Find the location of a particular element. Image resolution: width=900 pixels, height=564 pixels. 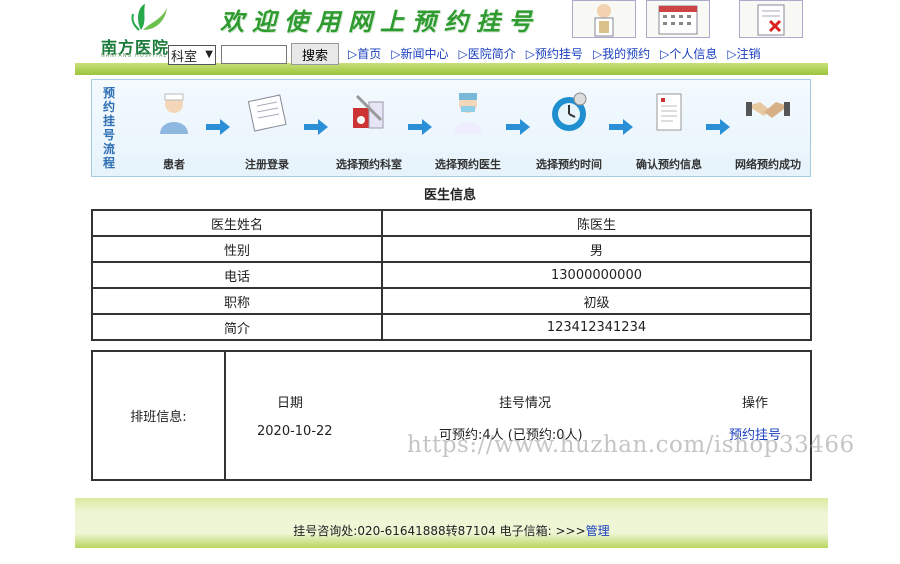

table-row: 性别男 is located at coordinates (451, 249).